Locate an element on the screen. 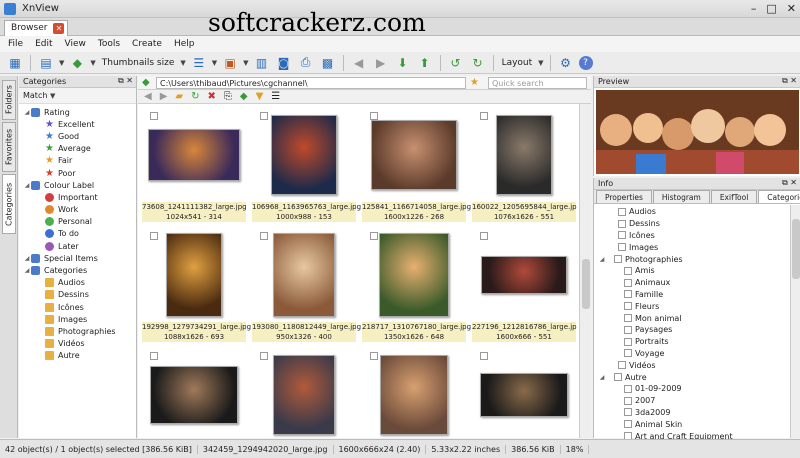 The height and width of the screenshot is (458, 800). forward-icon: ▶ is located at coordinates (381, 63).